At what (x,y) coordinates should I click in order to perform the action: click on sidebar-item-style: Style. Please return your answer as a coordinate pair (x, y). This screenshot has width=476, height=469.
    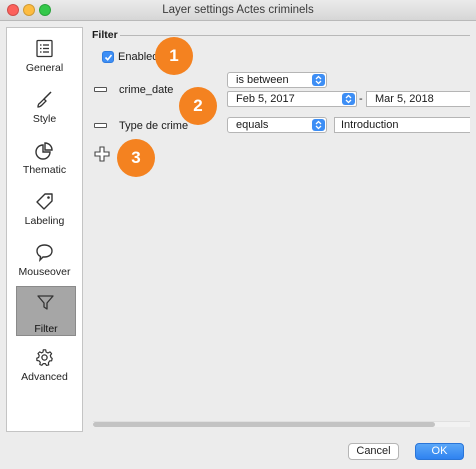
    Looking at the image, I should click on (44, 113).